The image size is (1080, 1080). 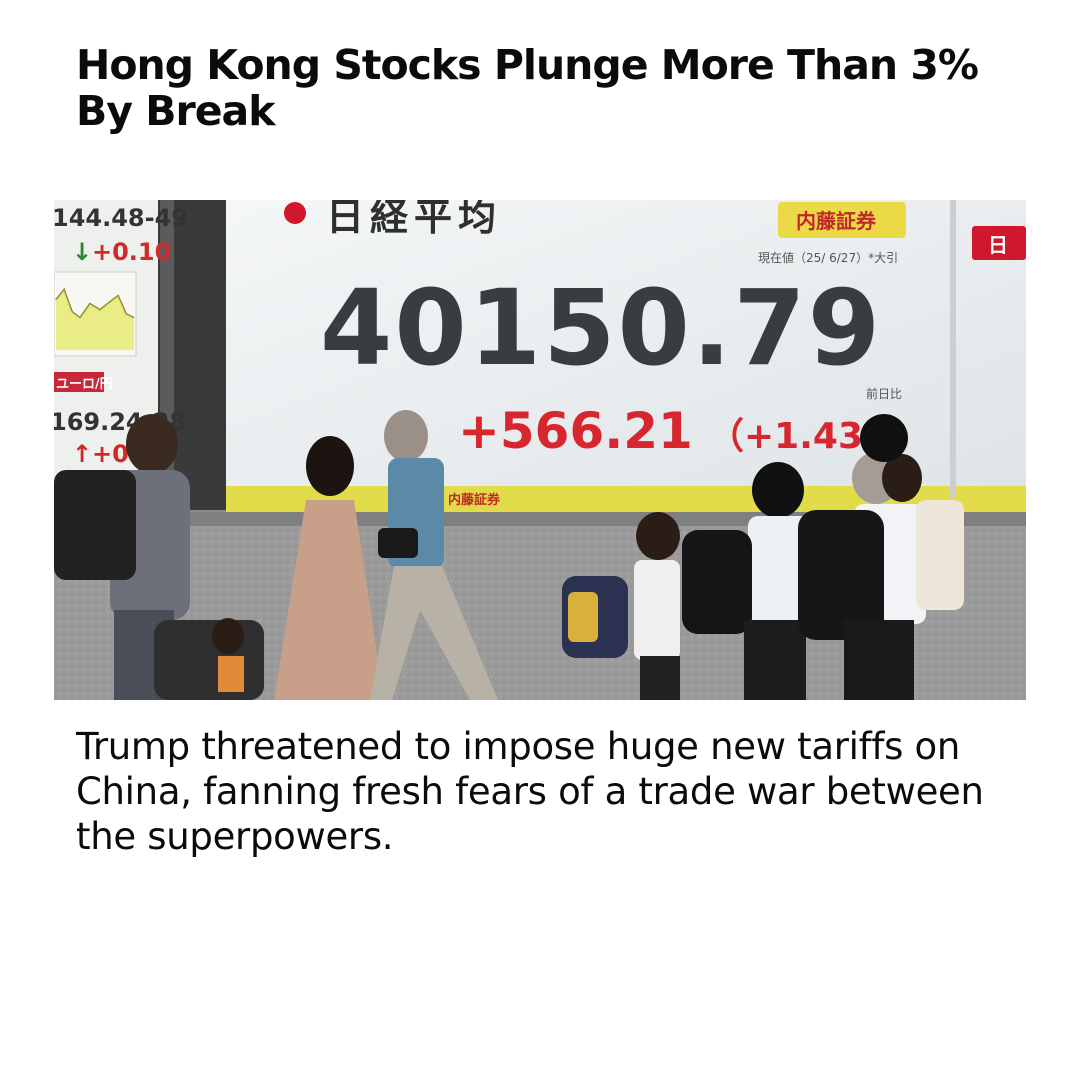 I want to click on side-label: ユーロ/円, so click(x=84, y=384).